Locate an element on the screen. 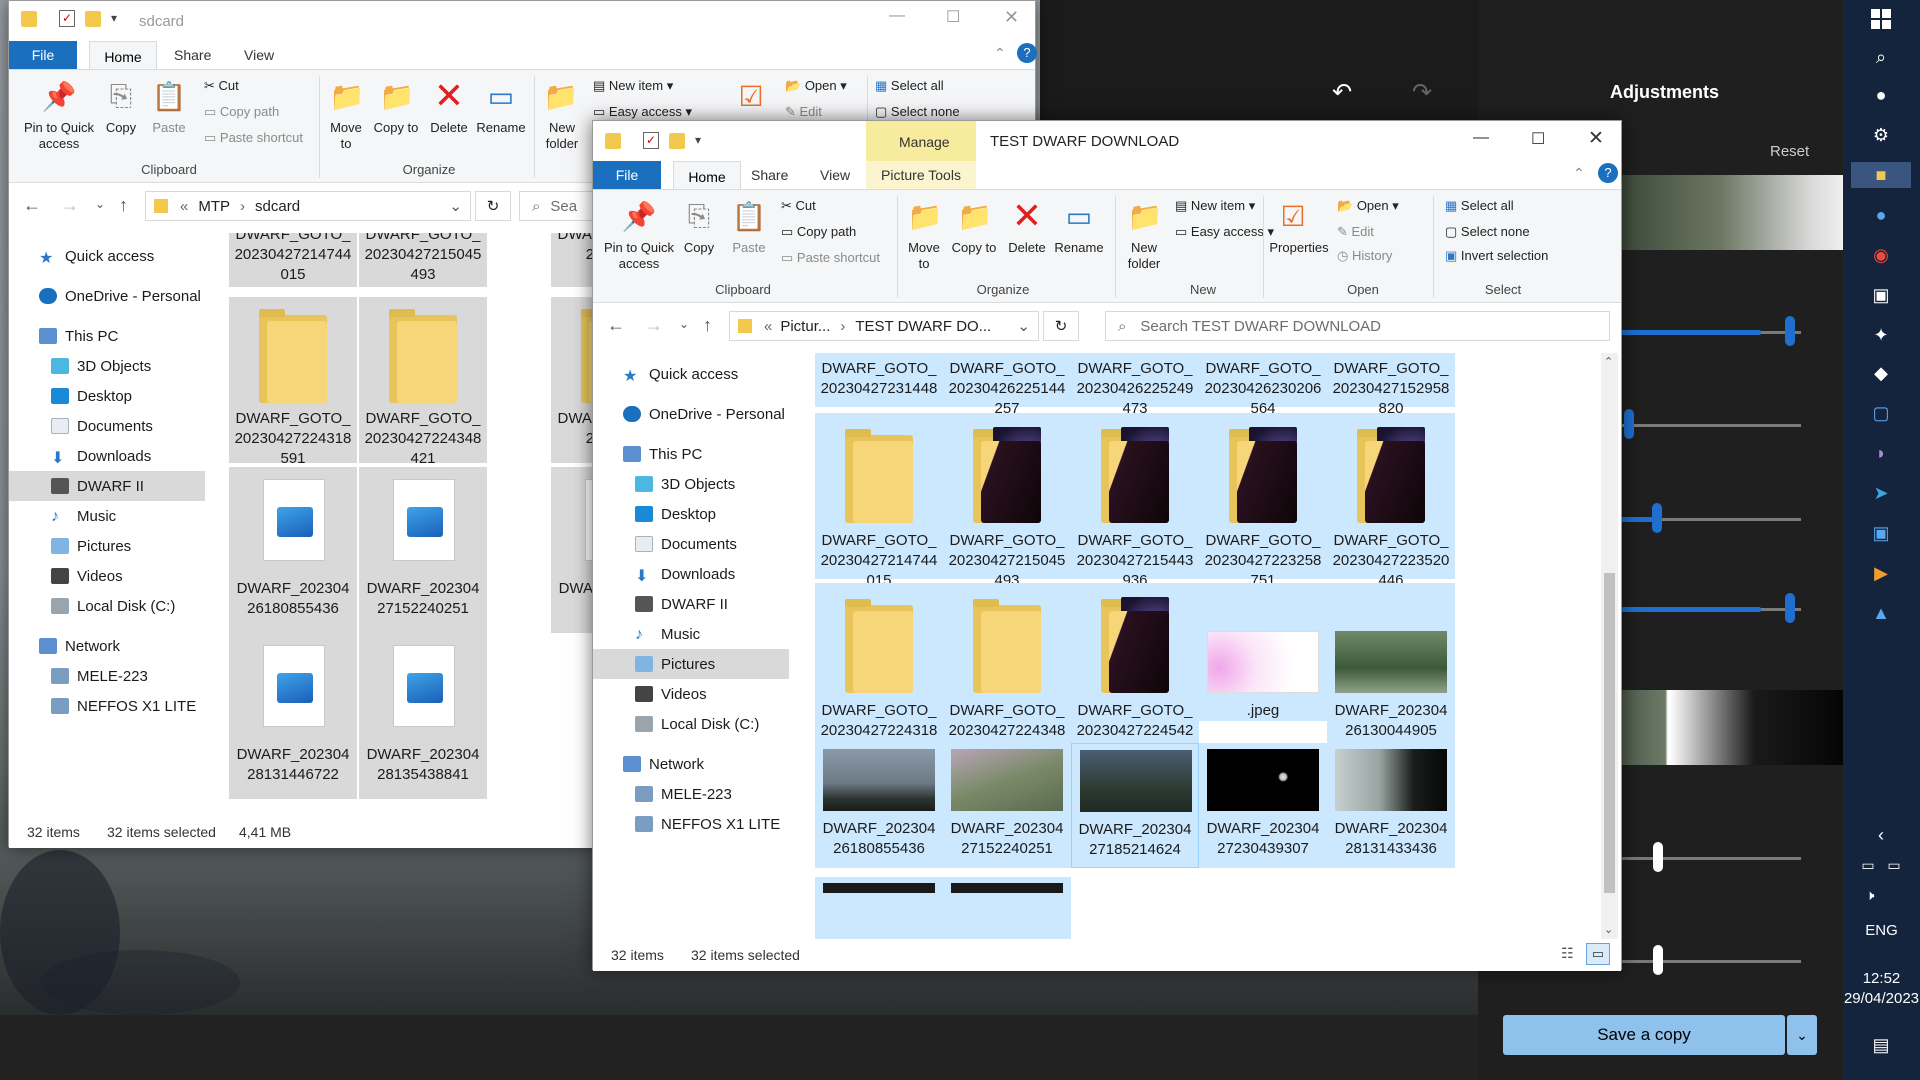  camera-icon: ▭ is located at coordinates (1868, 865).